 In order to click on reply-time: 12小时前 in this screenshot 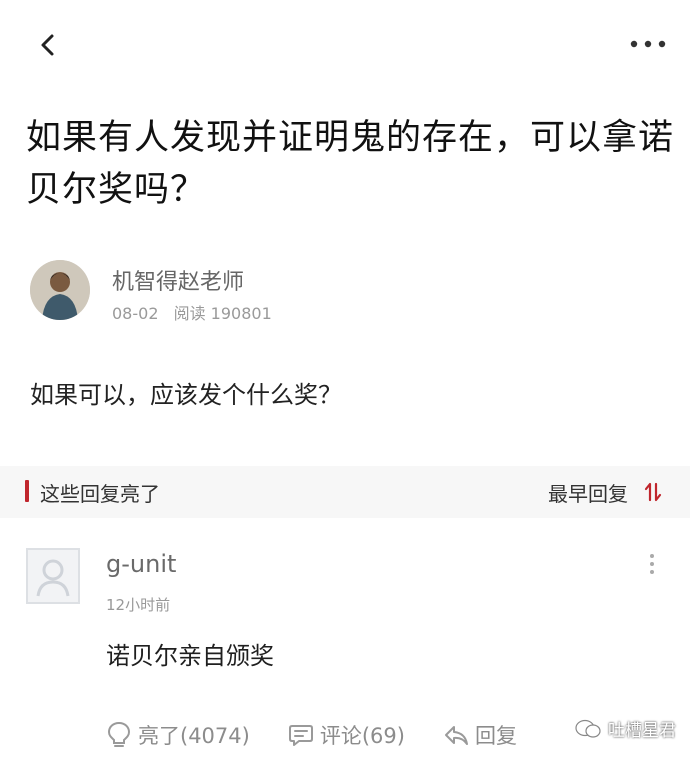, I will do `click(138, 605)`.